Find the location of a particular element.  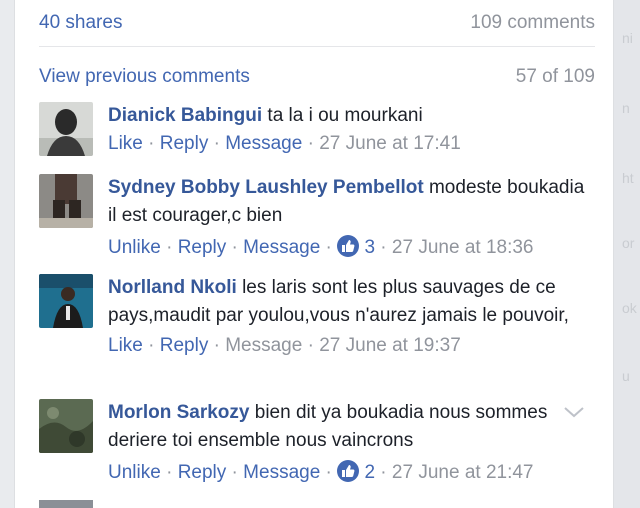

comment-author: Sydney Bobby Laushley Pembellot is located at coordinates (266, 187).